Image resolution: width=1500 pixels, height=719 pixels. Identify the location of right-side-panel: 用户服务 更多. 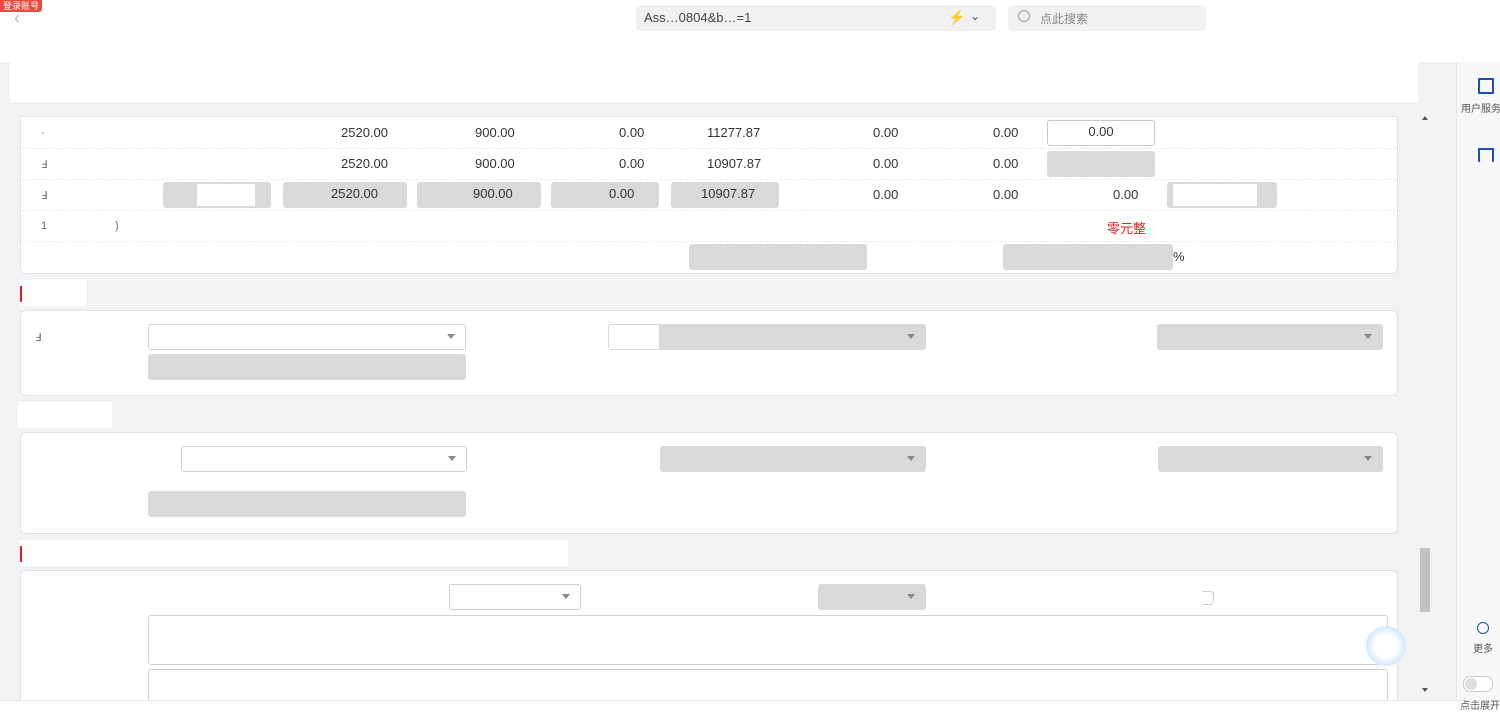
(1478, 381).